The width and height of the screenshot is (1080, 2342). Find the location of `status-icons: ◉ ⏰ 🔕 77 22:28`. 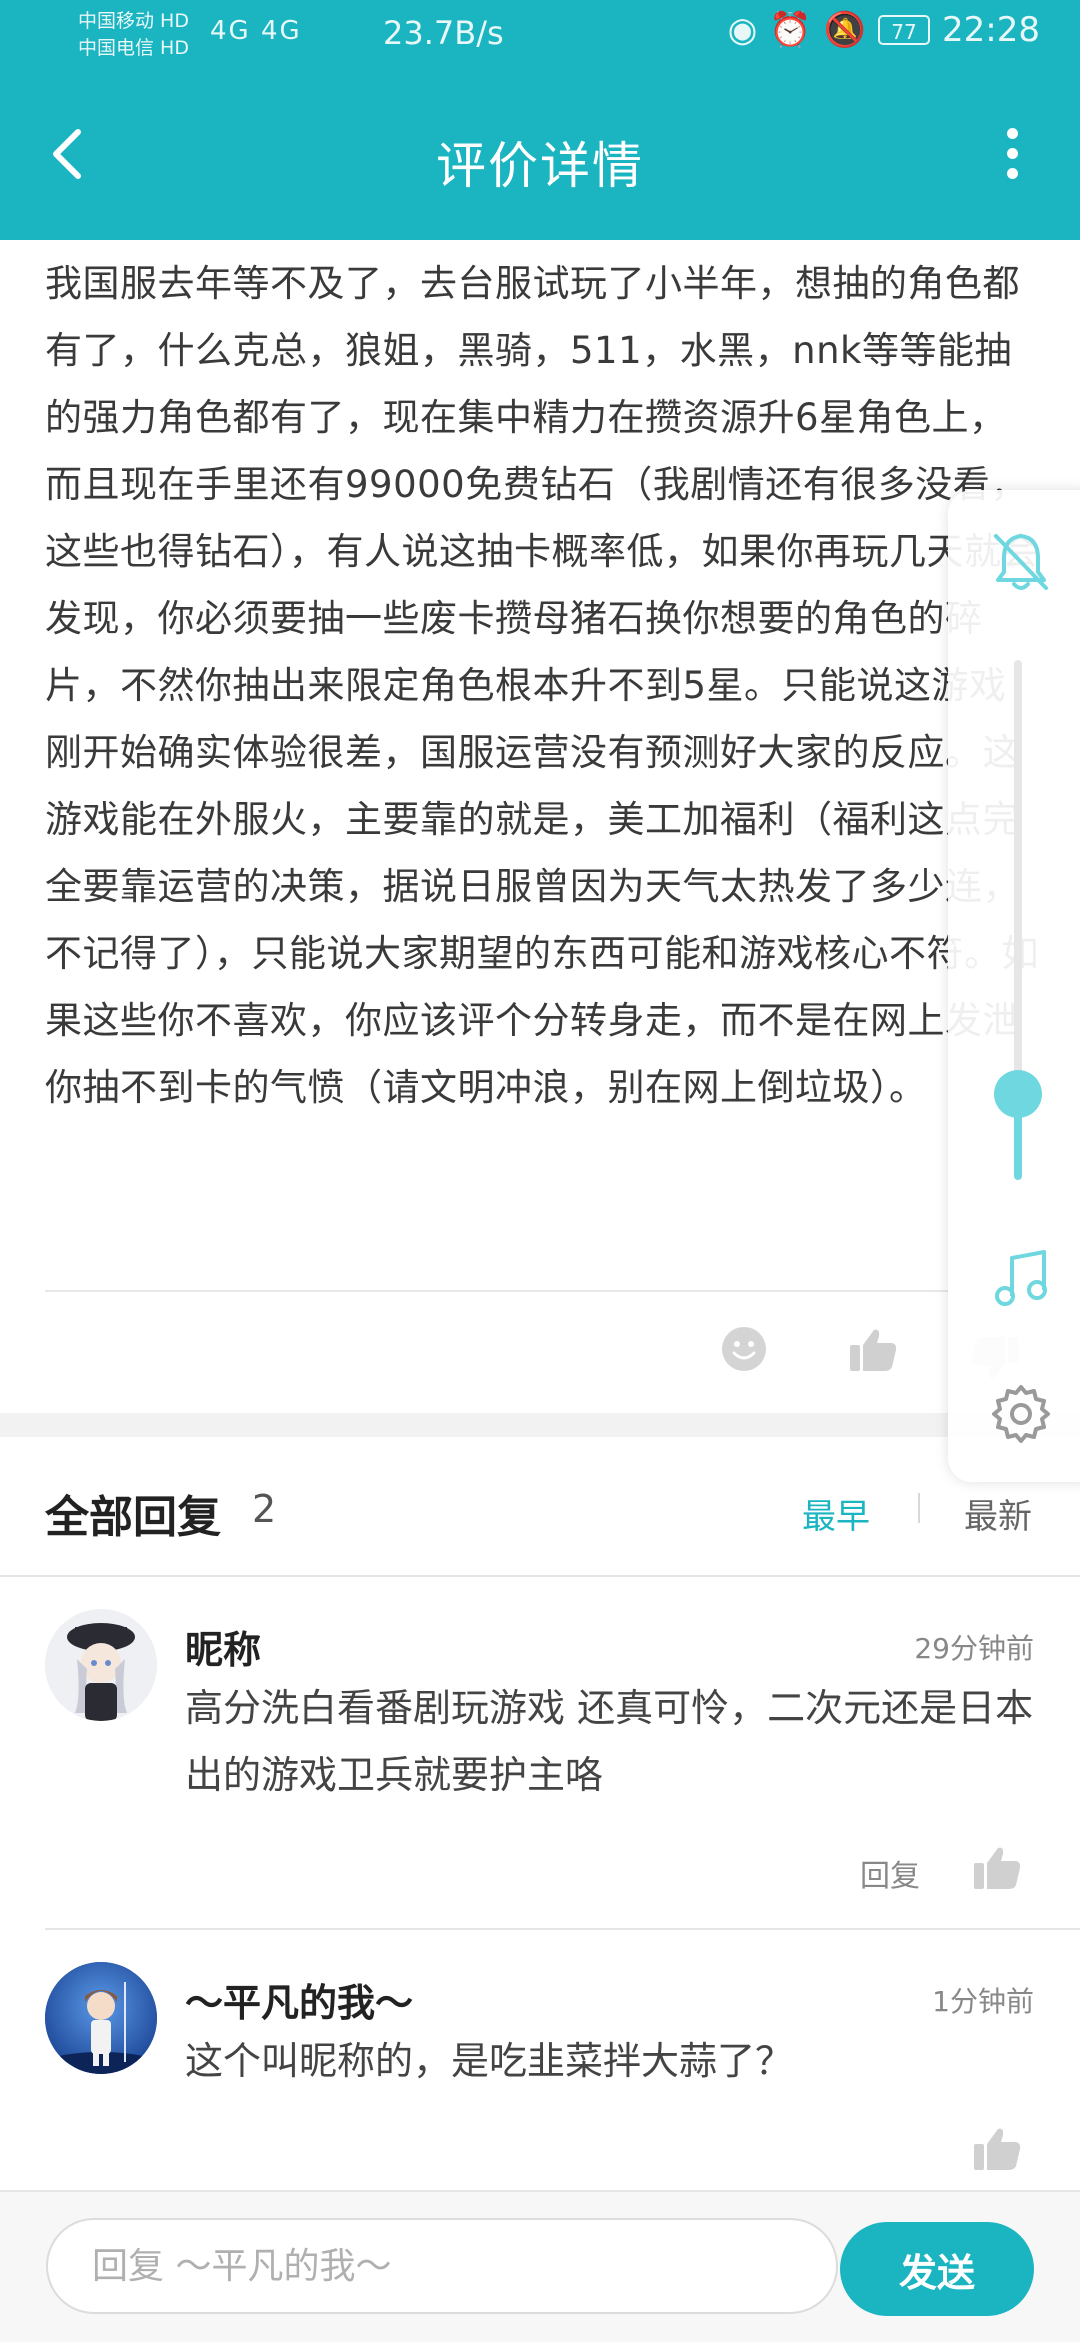

status-icons: ◉ ⏰ 🔕 77 22:28 is located at coordinates (884, 30).